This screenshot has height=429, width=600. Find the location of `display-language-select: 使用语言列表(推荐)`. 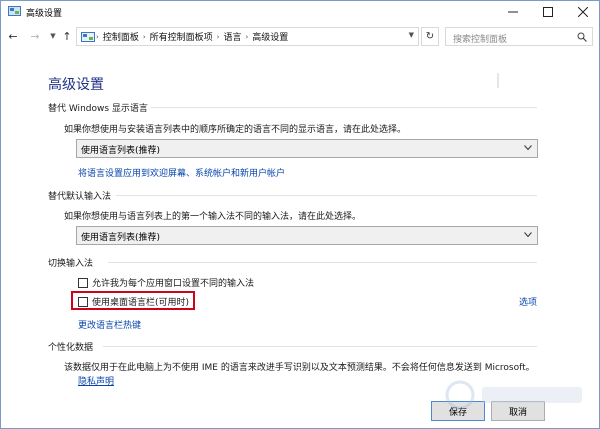

display-language-select: 使用语言列表(推荐) is located at coordinates (307, 148).